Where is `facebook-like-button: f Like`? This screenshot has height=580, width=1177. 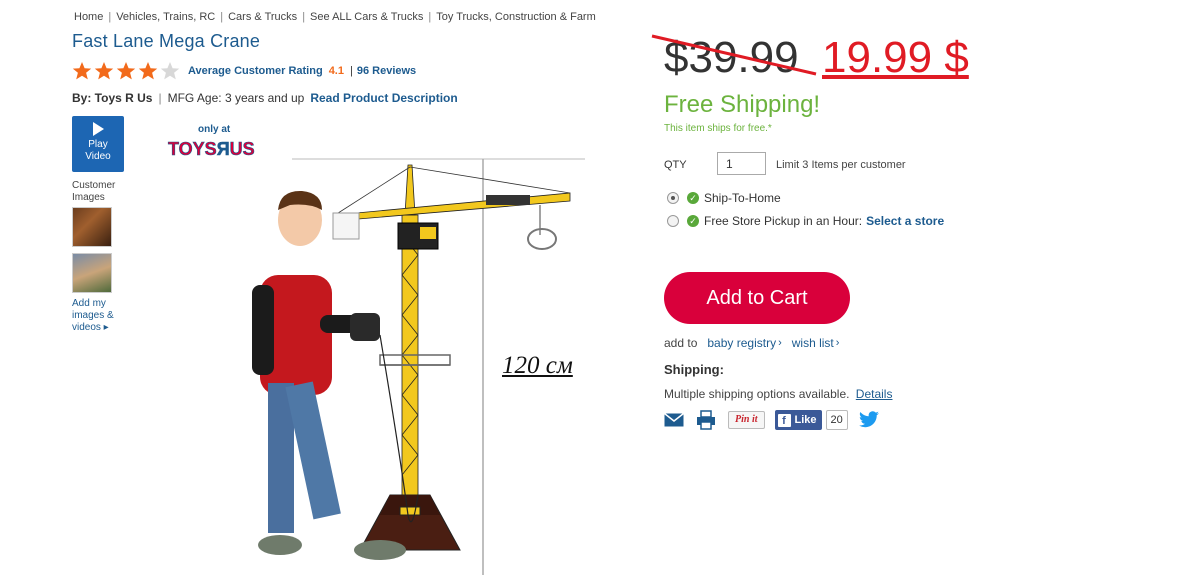
facebook-like-button: f Like is located at coordinates (798, 420).